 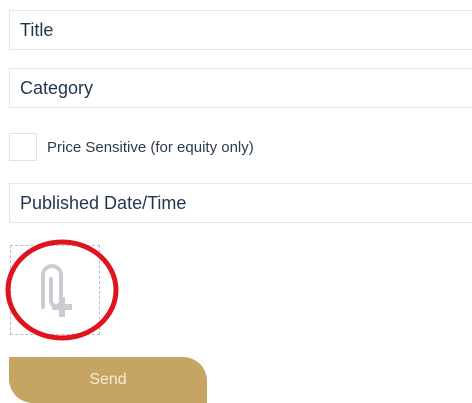 I want to click on paperclip-add-icon, so click(x=56, y=290).